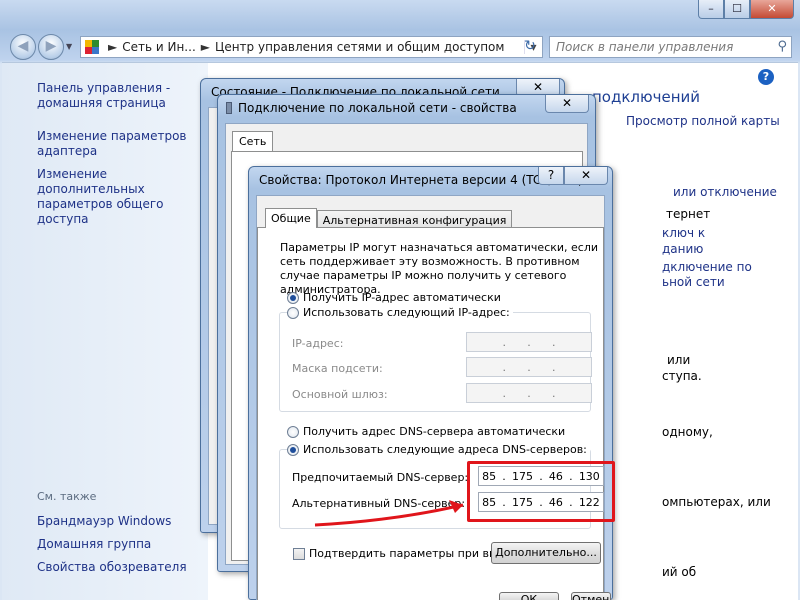  I want to click on maximize-button: ☐, so click(737, 9).